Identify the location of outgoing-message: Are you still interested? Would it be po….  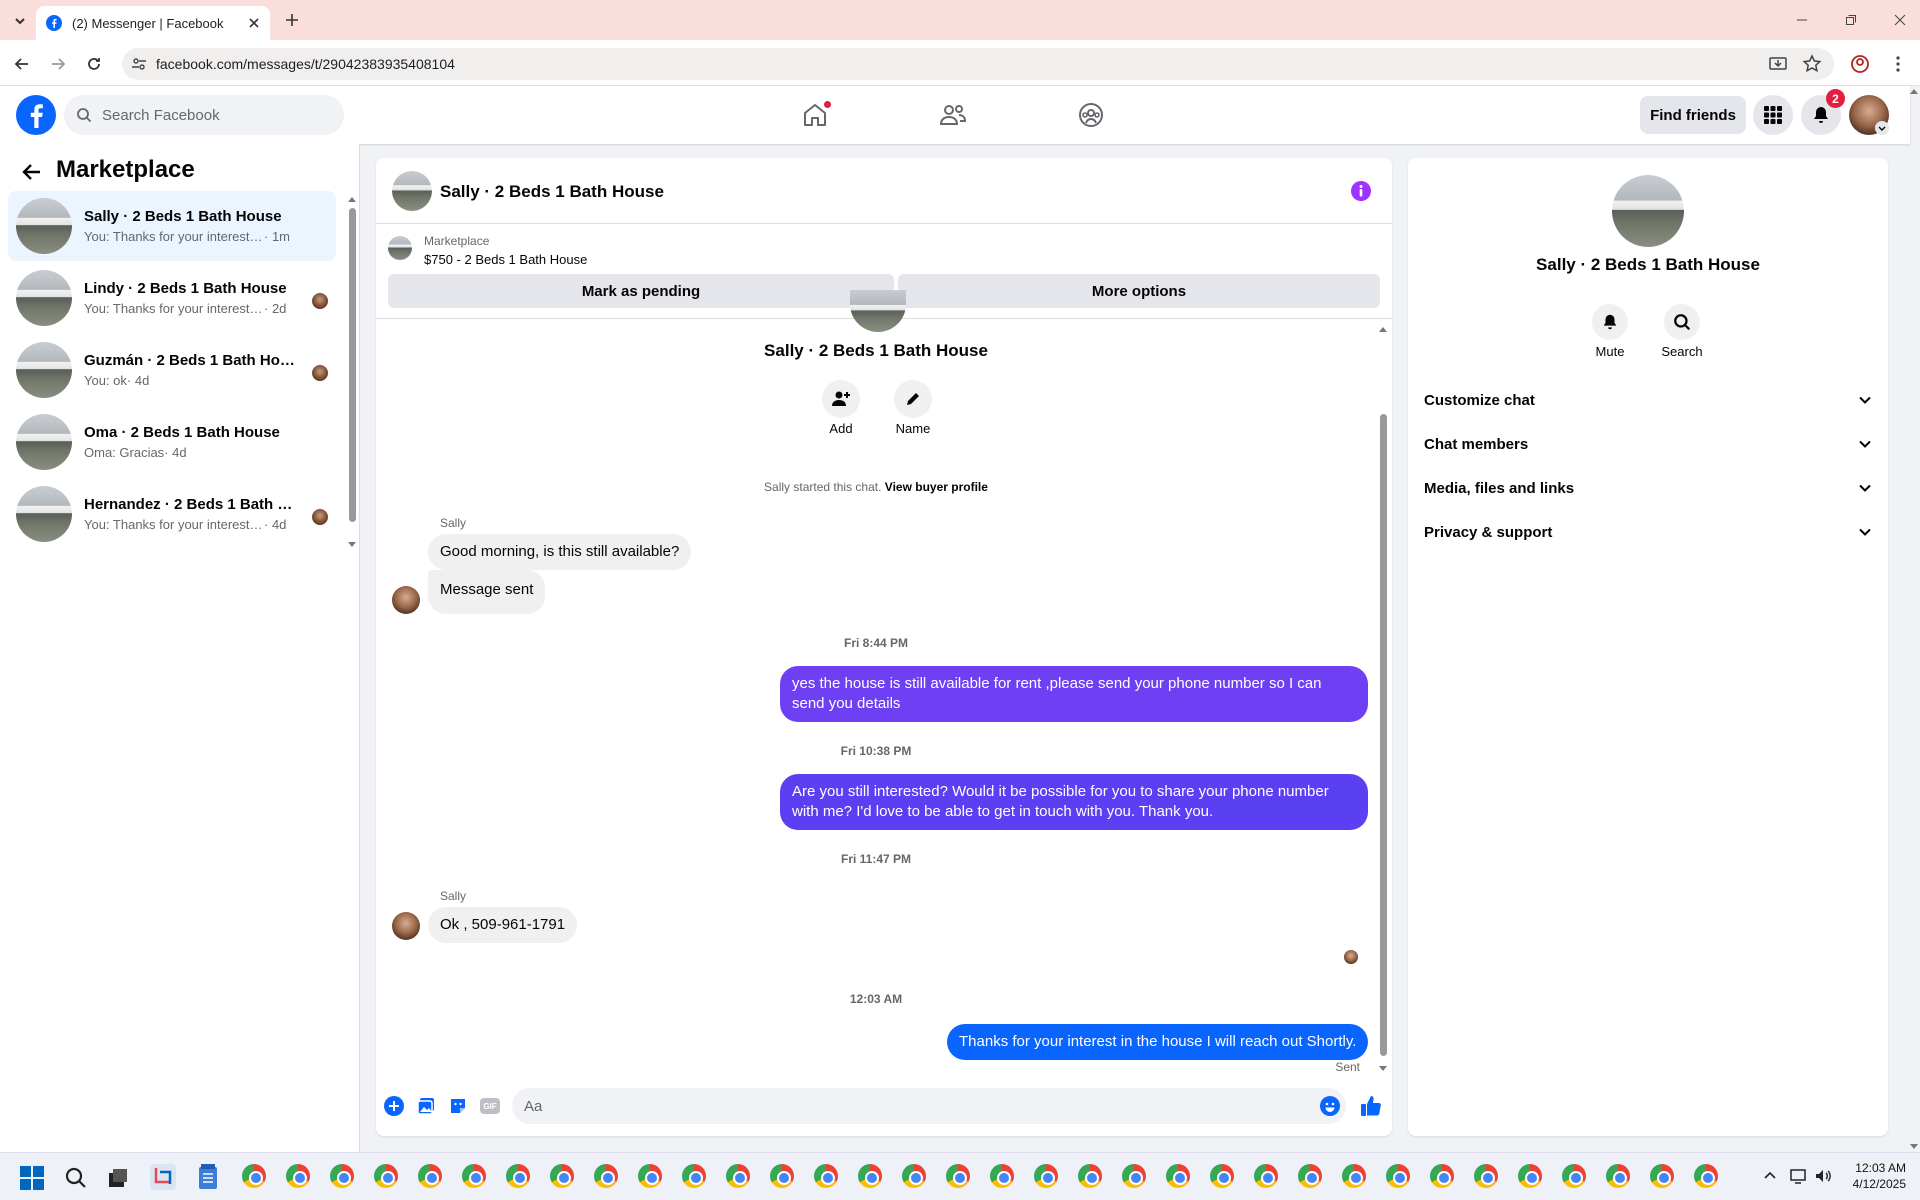
(1074, 802).